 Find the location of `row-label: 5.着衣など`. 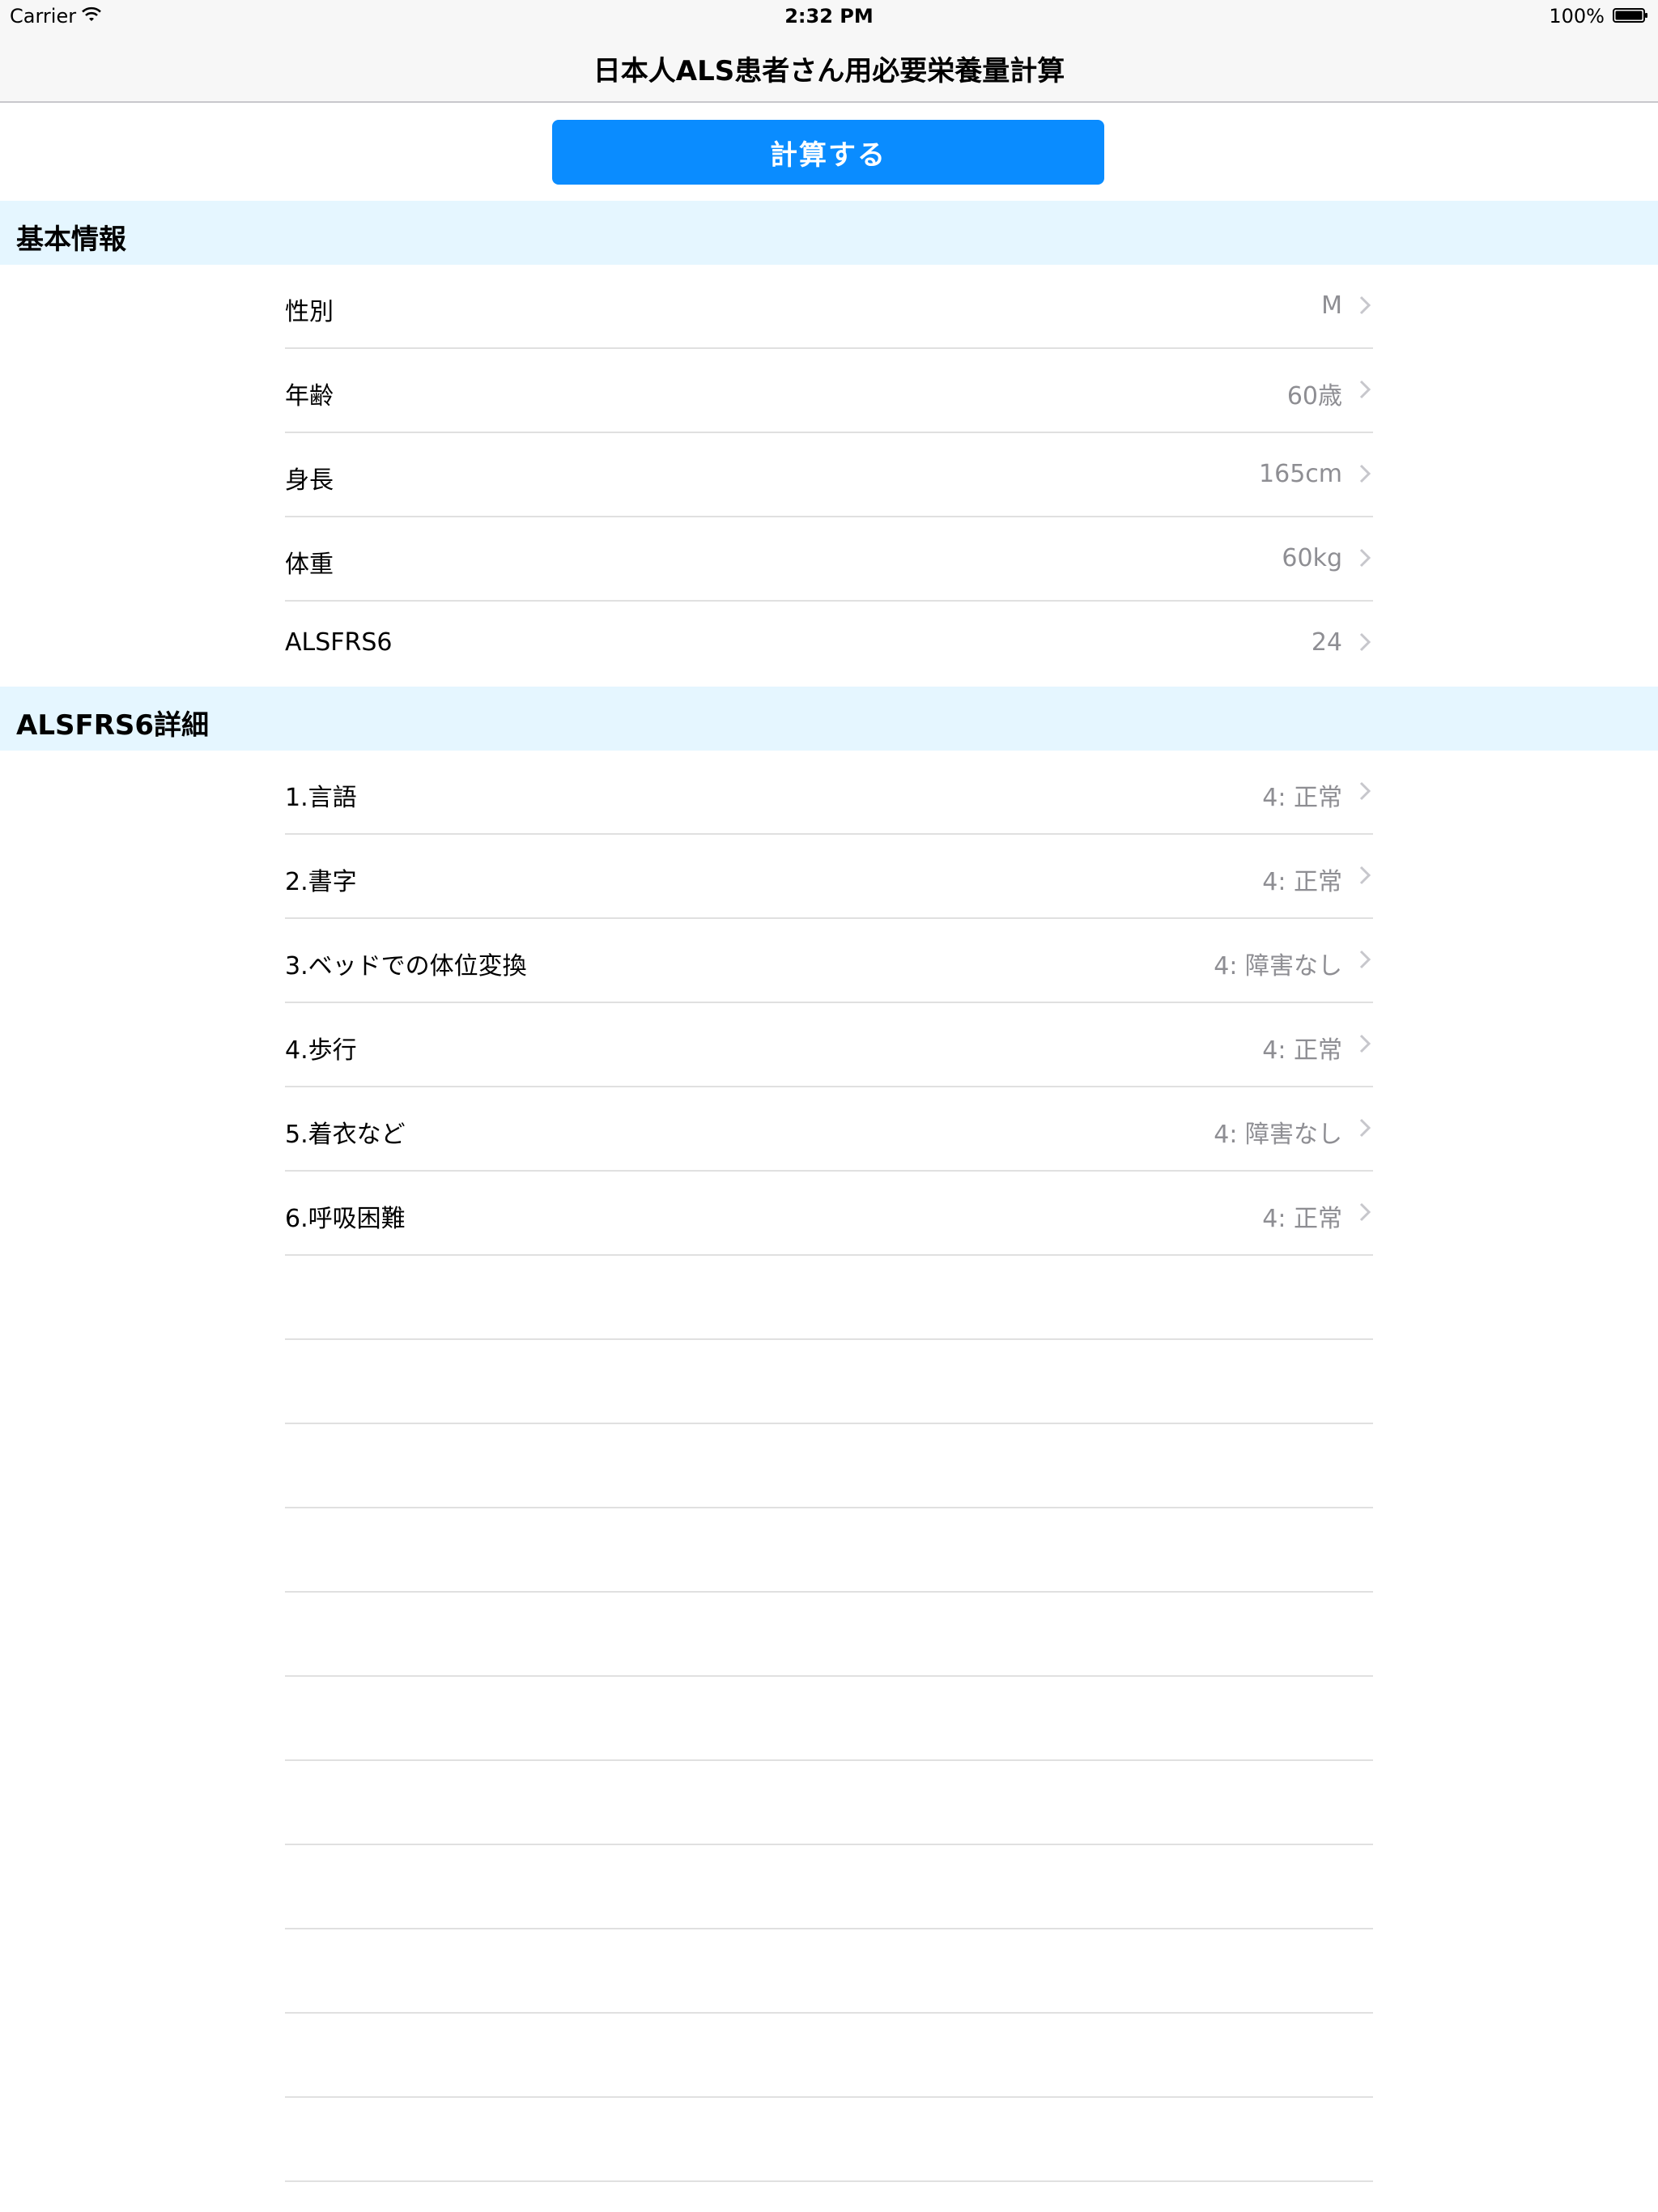

row-label: 5.着衣など is located at coordinates (345, 1135).